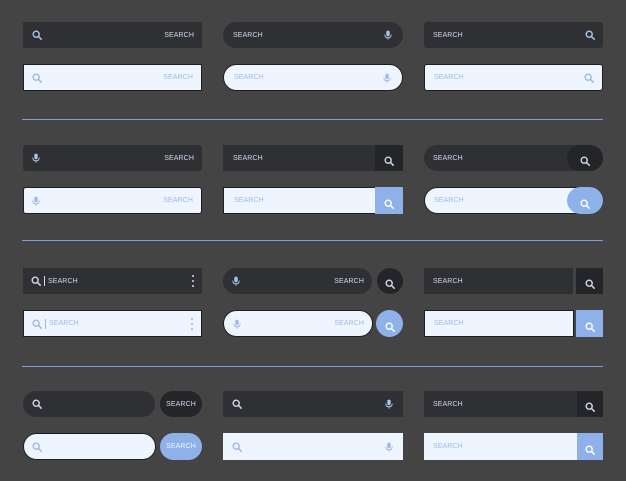 This screenshot has width=626, height=481. I want to click on search-bar-light-12: SEARCH, so click(501, 446).